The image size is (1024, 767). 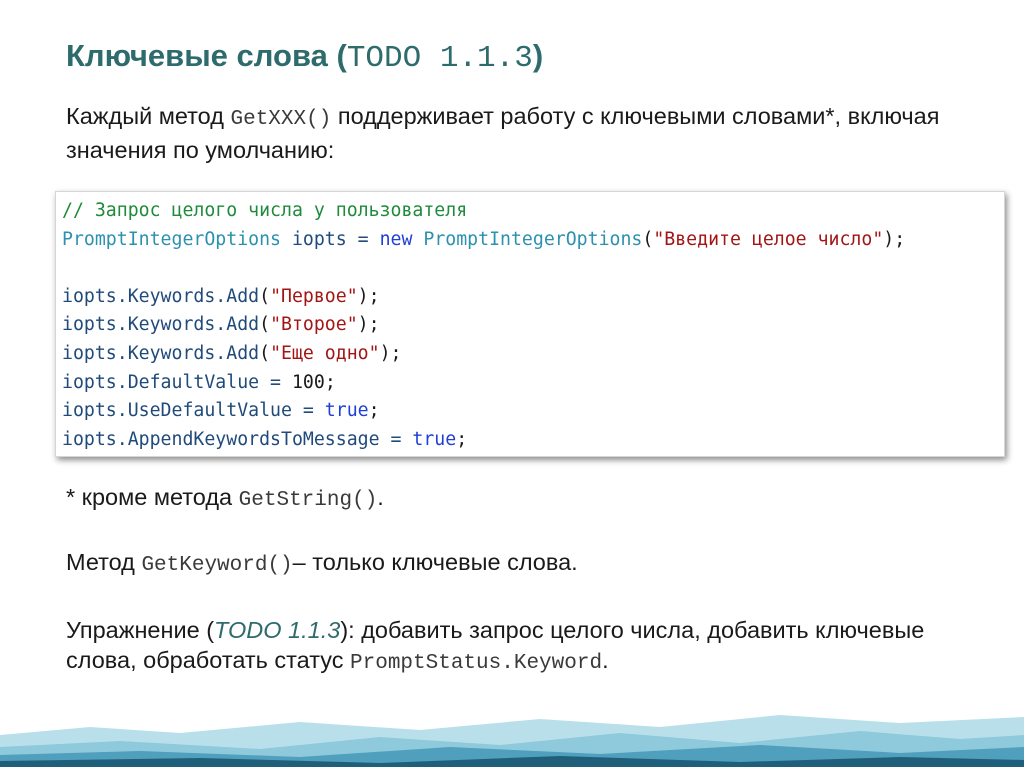 I want to click on code-string: "Еще одно", so click(x=325, y=353).